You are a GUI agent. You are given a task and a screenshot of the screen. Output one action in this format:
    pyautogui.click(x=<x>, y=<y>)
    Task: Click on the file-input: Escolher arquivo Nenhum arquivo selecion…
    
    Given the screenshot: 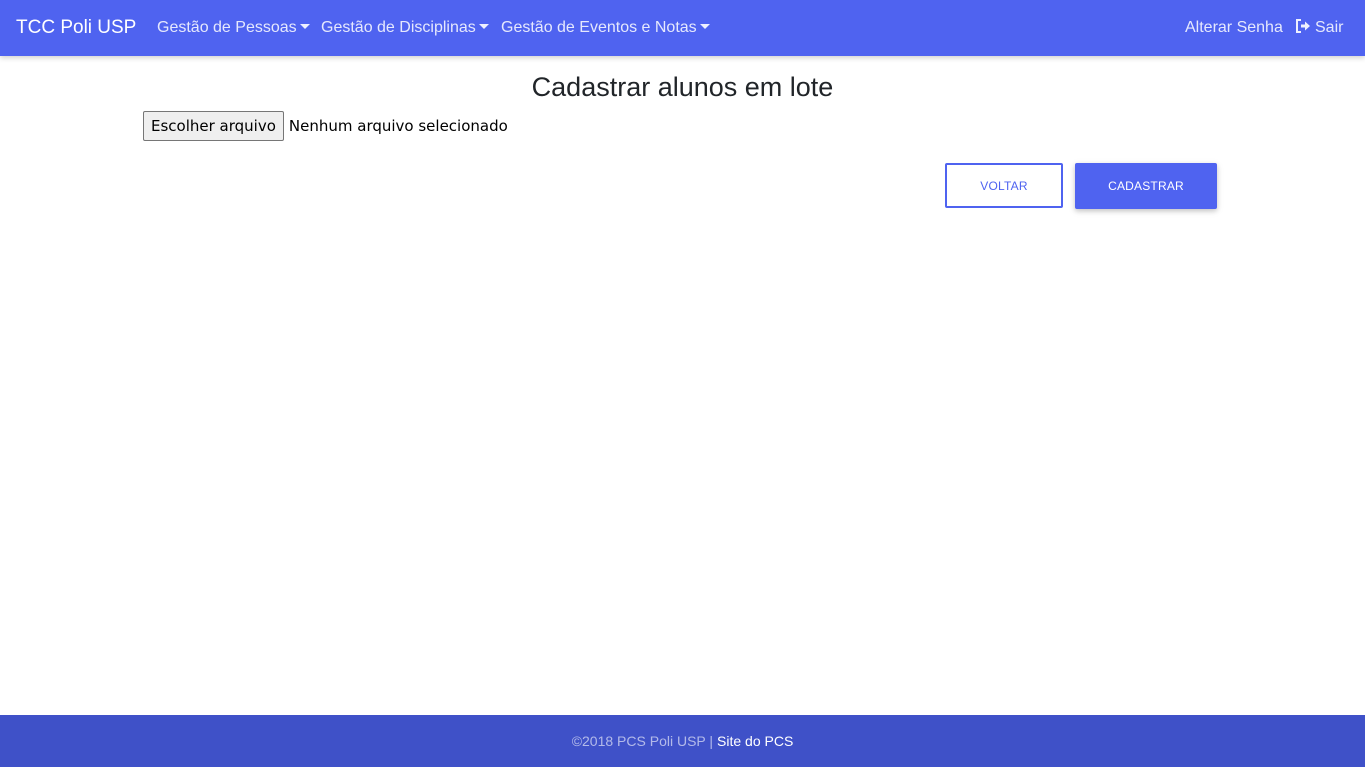 What is the action you would take?
    pyautogui.click(x=325, y=126)
    